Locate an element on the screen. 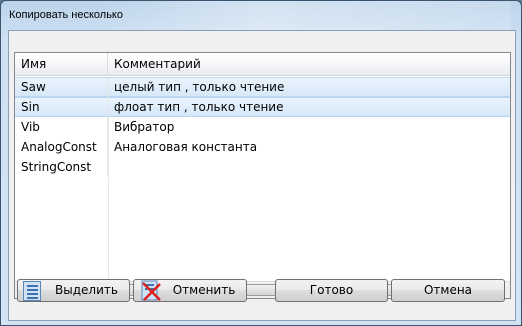 This screenshot has height=326, width=522. cell-comment: целый тип , только чтение is located at coordinates (199, 87).